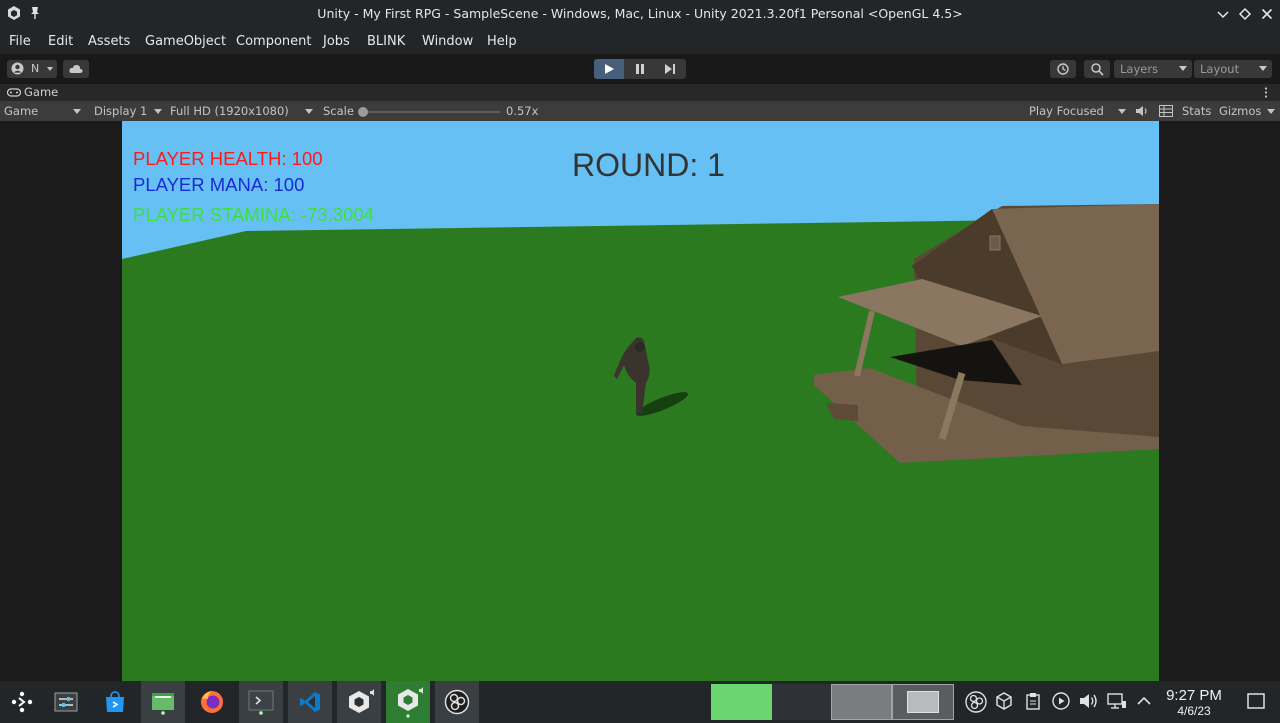  Describe the element at coordinates (363, 112) in the screenshot. I see `scale-slider-thumb` at that location.